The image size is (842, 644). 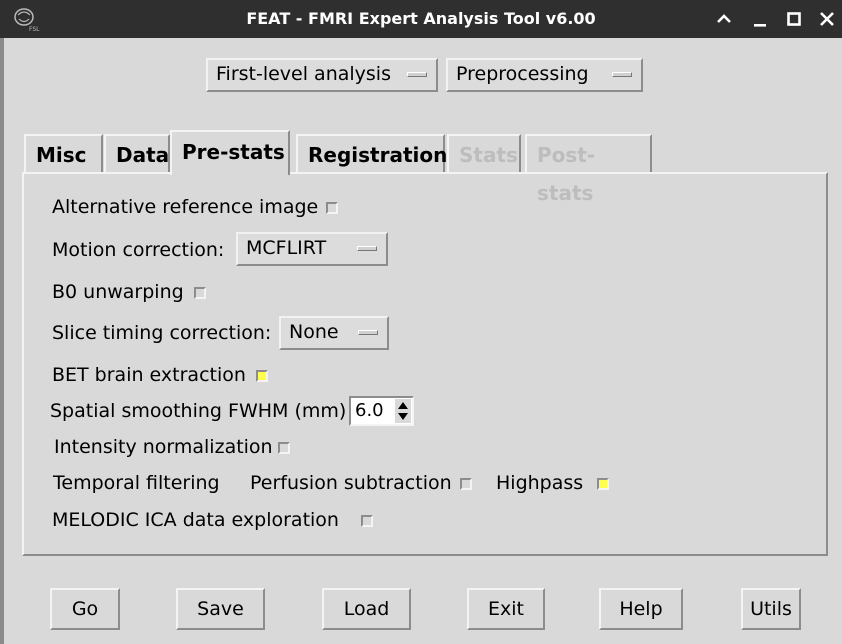 What do you see at coordinates (230, 152) in the screenshot?
I see `tab-pre-stats: Pre-stats` at bounding box center [230, 152].